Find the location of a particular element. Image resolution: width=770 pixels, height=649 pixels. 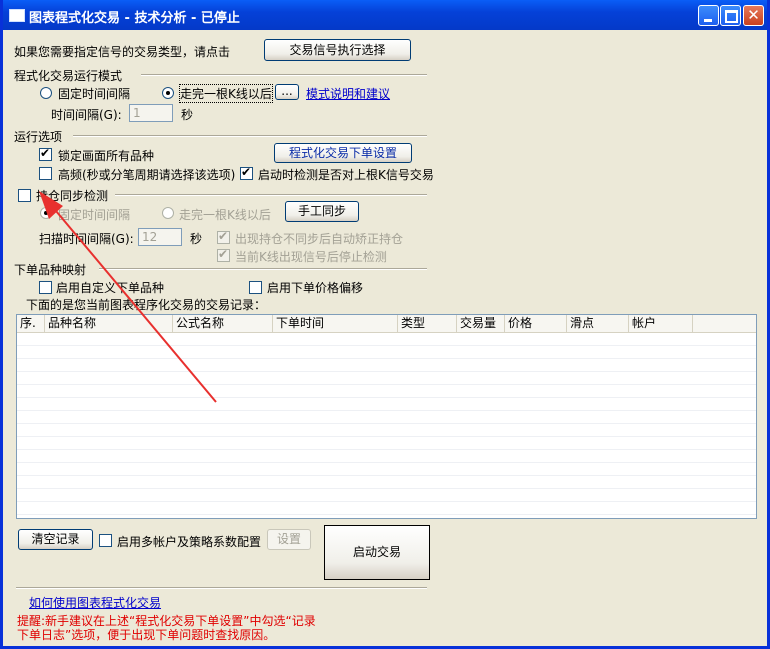

order-settings-button: 程式化交易下单设置 is located at coordinates (343, 153).